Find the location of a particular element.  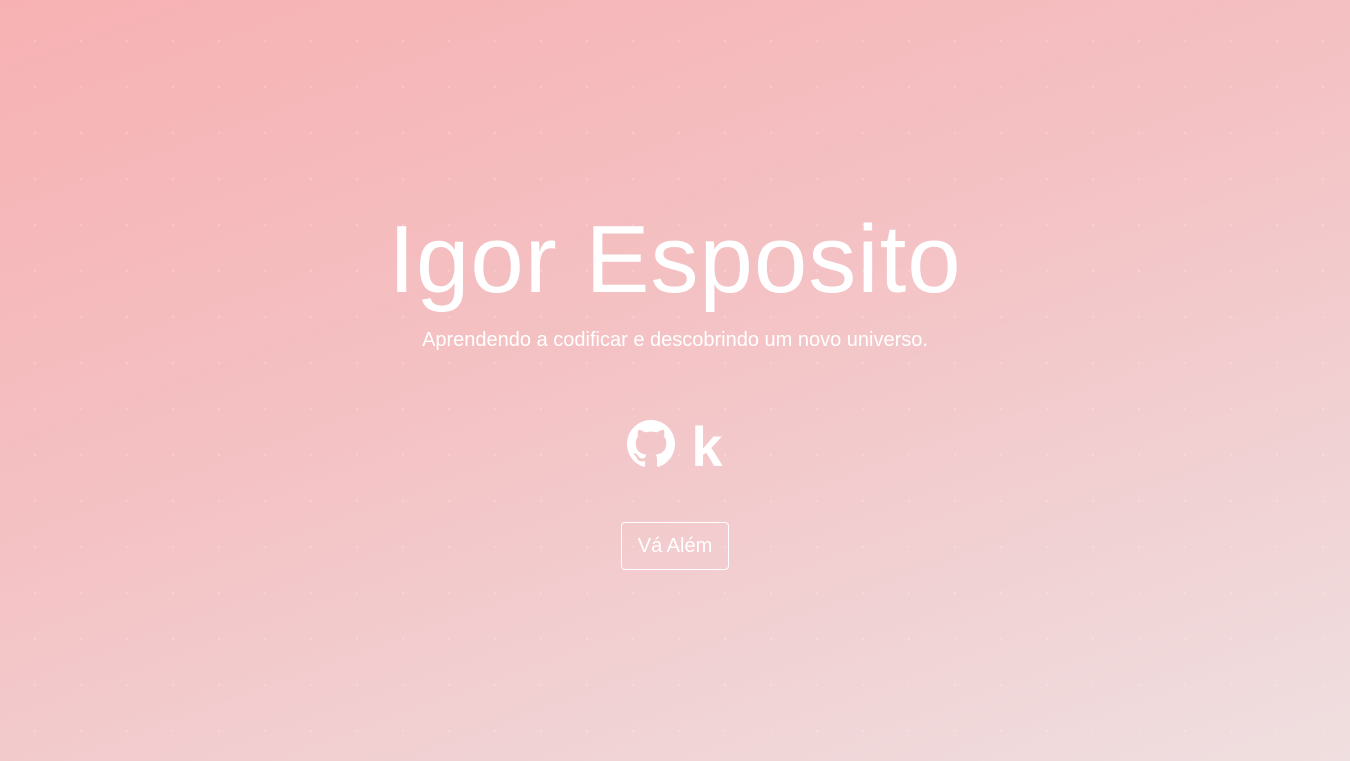

social-links: k is located at coordinates (675, 444).